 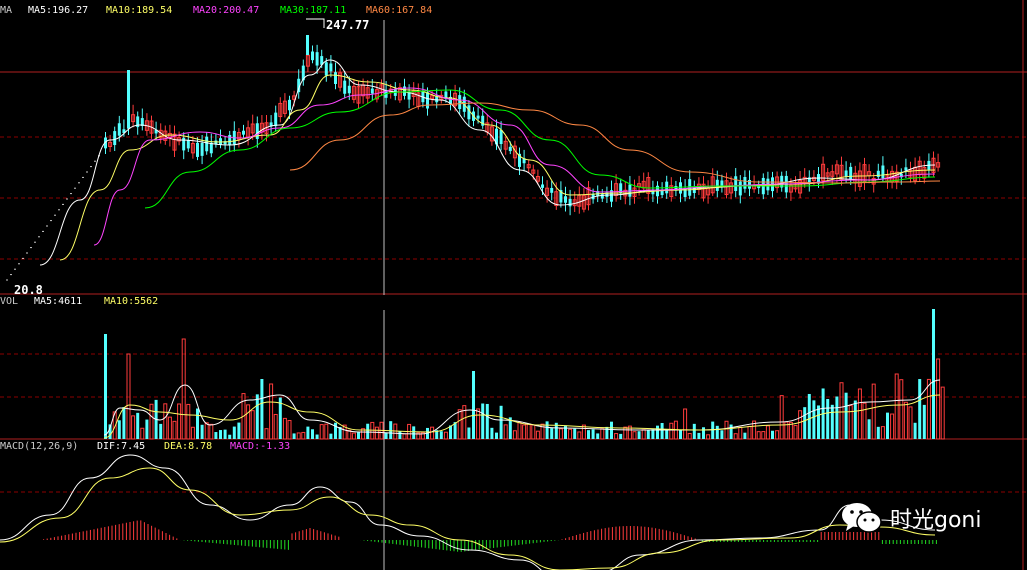 I want to click on wechat-icon, so click(x=862, y=518).